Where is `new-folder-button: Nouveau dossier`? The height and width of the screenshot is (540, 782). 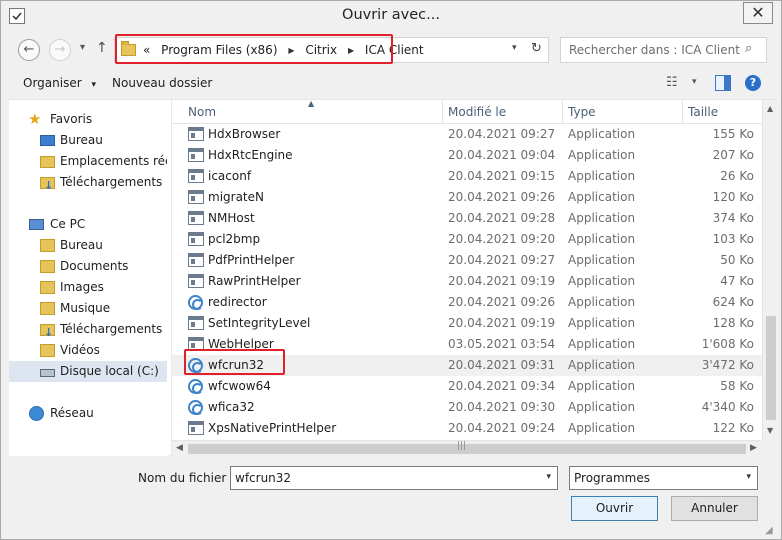 new-folder-button: Nouveau dossier is located at coordinates (162, 83).